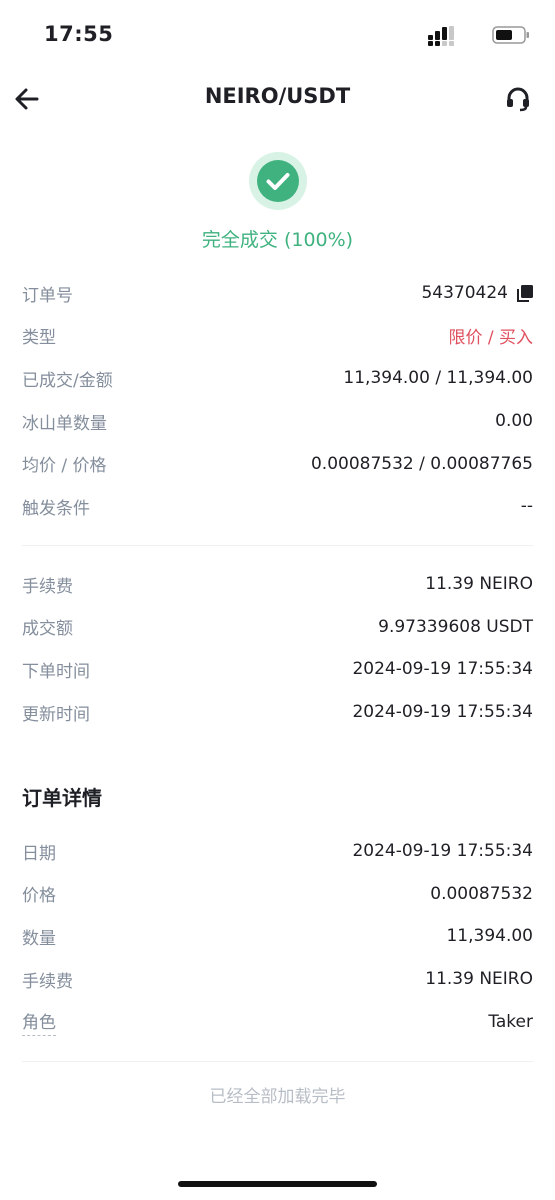 The width and height of the screenshot is (555, 1200). I want to click on battery-icon, so click(510, 35).